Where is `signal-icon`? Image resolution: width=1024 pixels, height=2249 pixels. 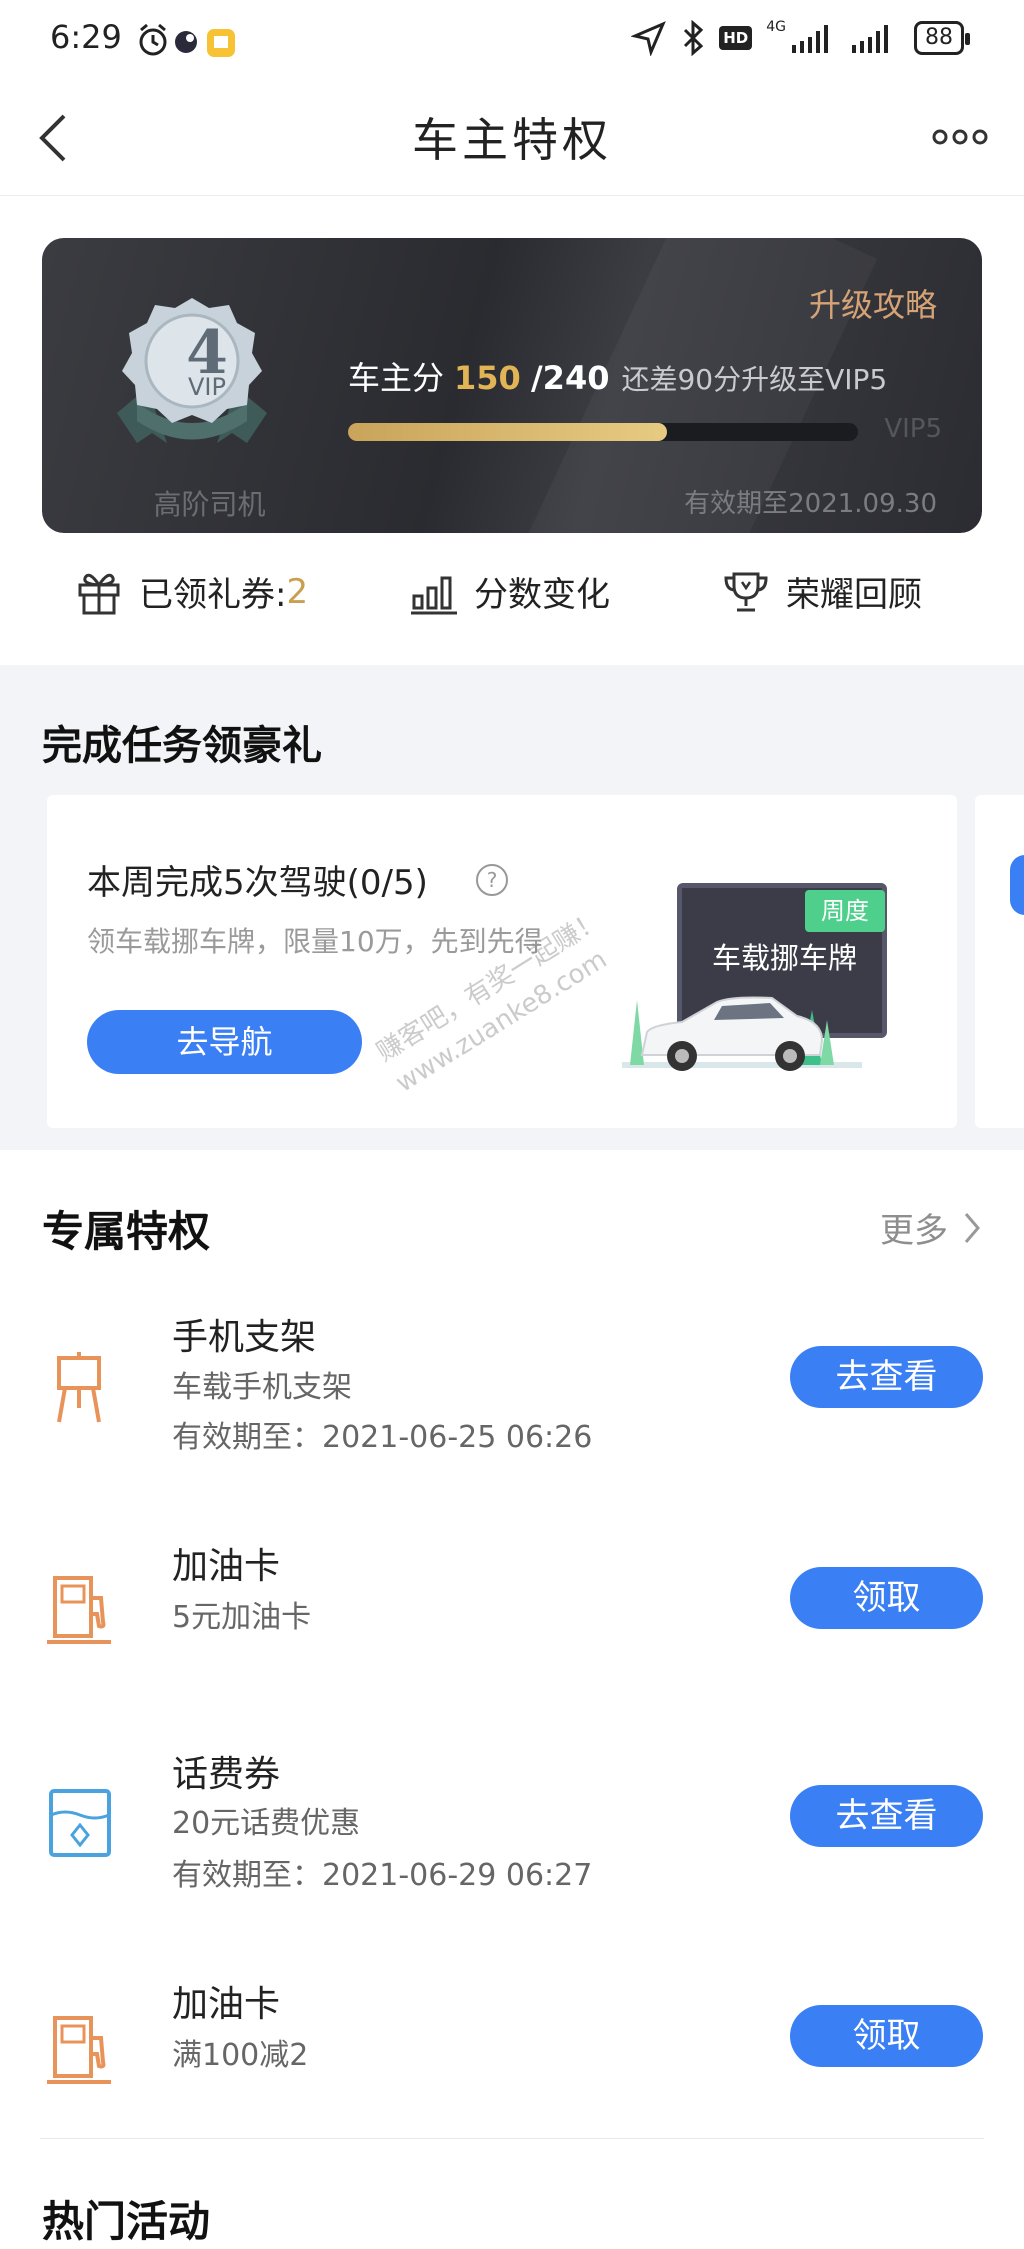
signal-icon is located at coordinates (840, 39).